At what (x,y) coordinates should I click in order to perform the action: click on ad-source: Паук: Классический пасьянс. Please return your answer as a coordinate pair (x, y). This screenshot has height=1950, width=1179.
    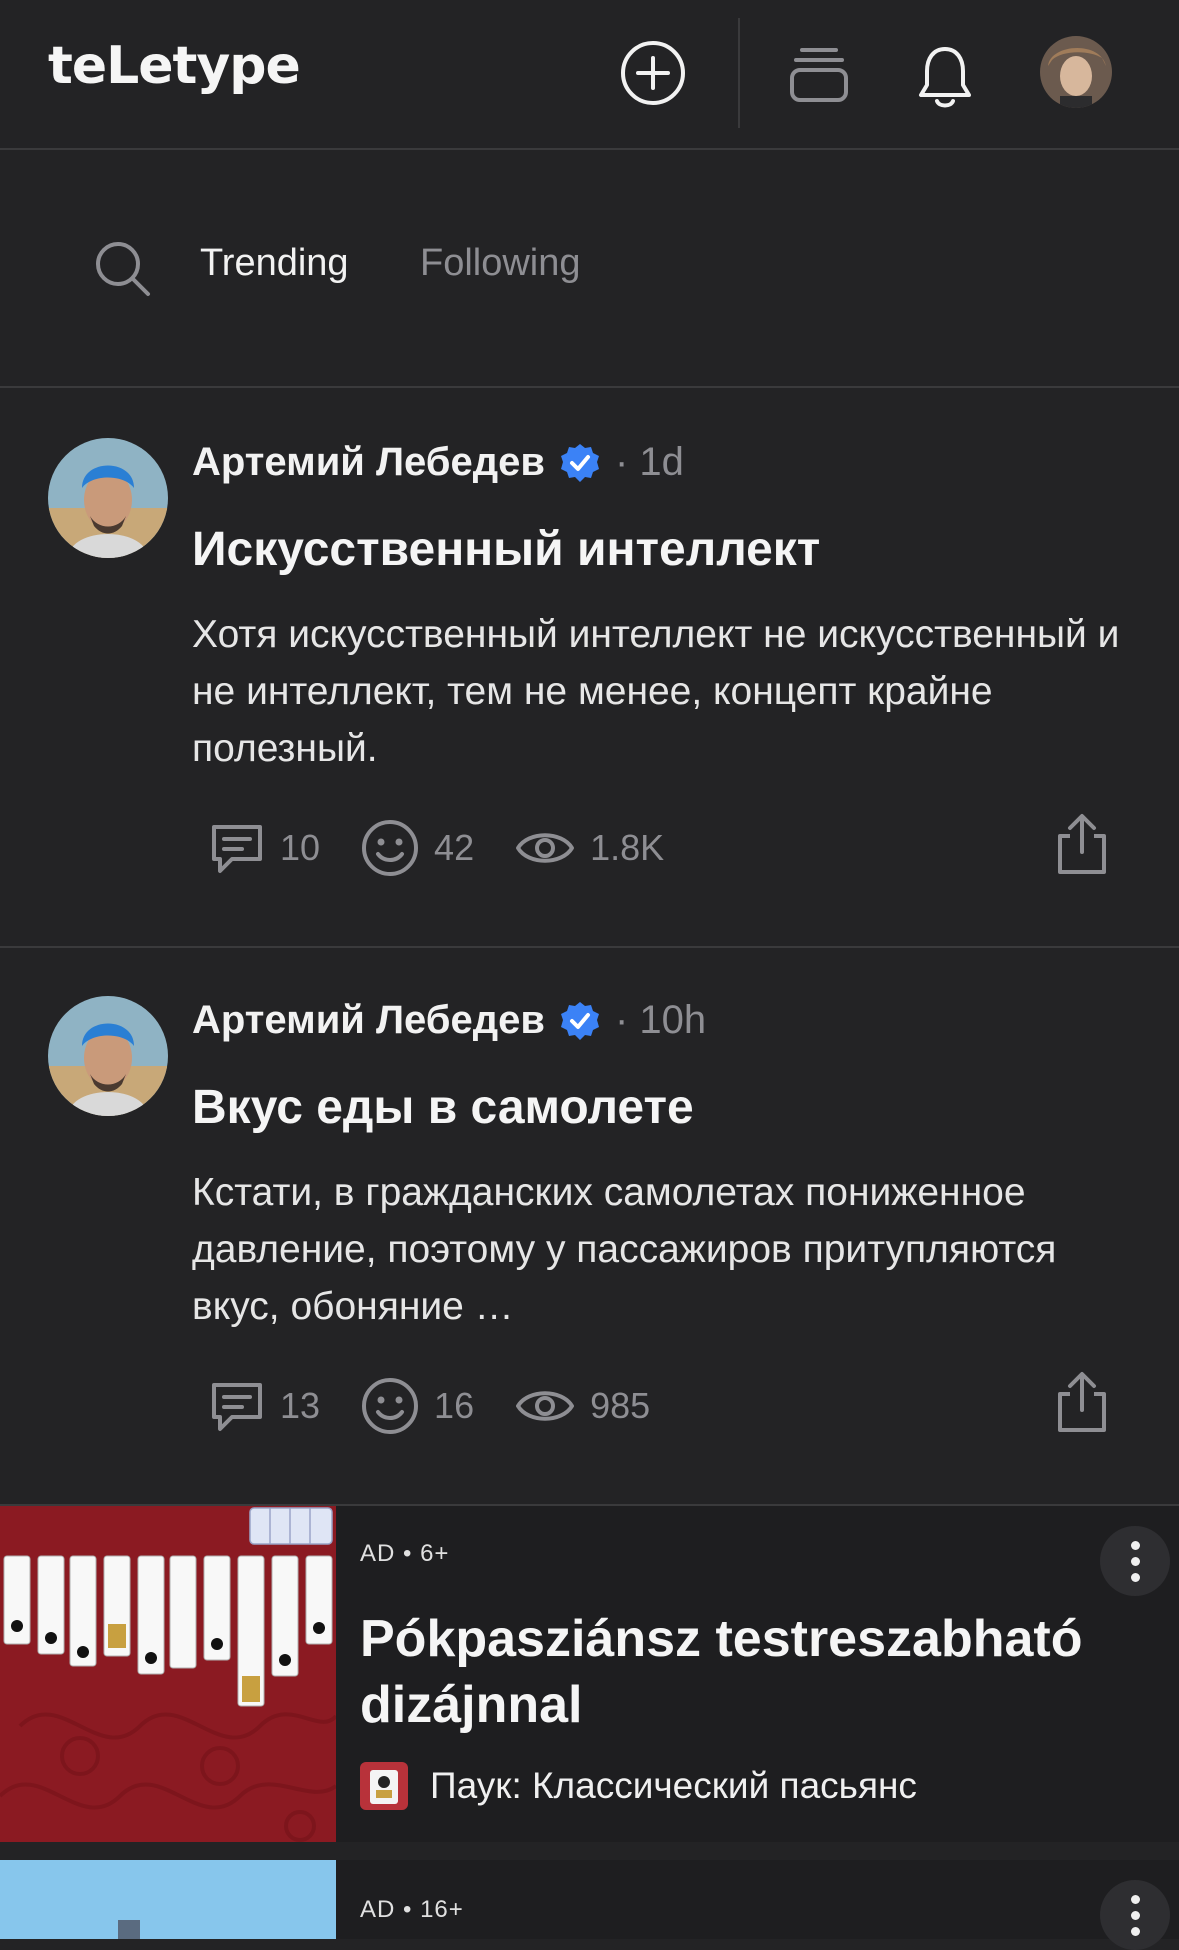
    Looking at the image, I should click on (638, 1786).